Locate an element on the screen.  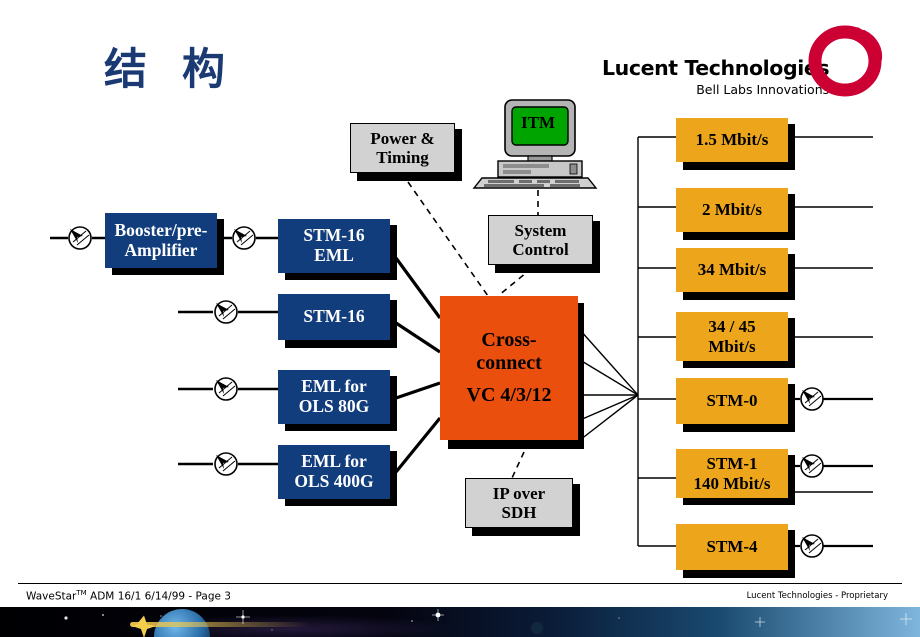
footer-left-text: WaveStarTM ADM 16/1 6/14/99 - Page 3 is located at coordinates (128, 596).